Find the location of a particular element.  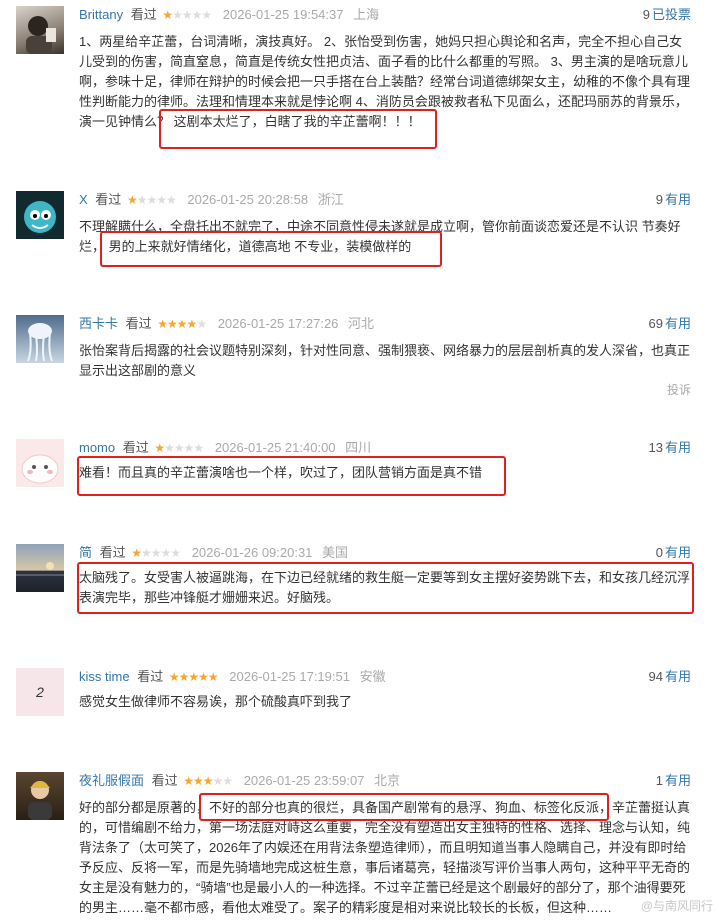

review-header: 简 看过 ★★★★★ 2026-01-26 09:20:31 美国 0 有用 is located at coordinates (385, 553).